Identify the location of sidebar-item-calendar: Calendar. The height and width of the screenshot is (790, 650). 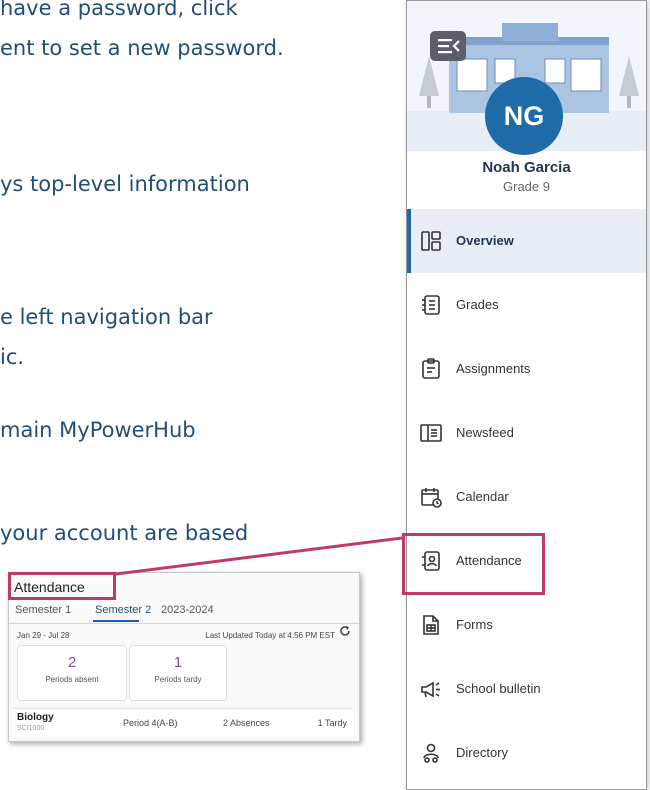
(526, 497).